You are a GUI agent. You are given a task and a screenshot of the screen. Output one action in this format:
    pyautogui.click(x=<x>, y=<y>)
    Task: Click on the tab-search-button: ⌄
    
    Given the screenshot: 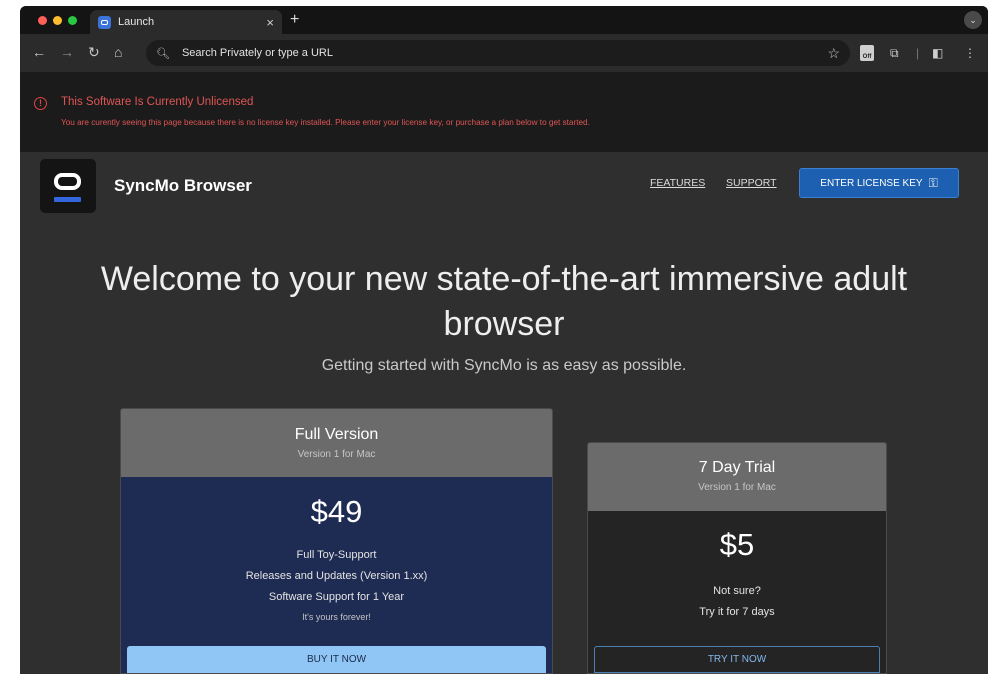 What is the action you would take?
    pyautogui.click(x=973, y=20)
    